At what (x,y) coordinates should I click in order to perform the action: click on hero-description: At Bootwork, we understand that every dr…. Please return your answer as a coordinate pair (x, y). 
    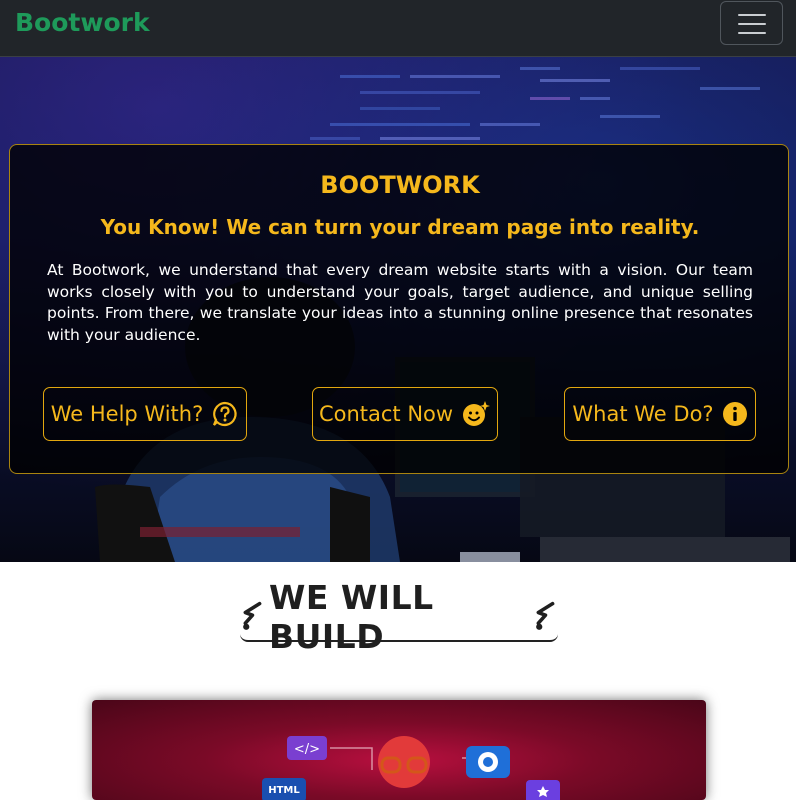
    Looking at the image, I should click on (400, 302).